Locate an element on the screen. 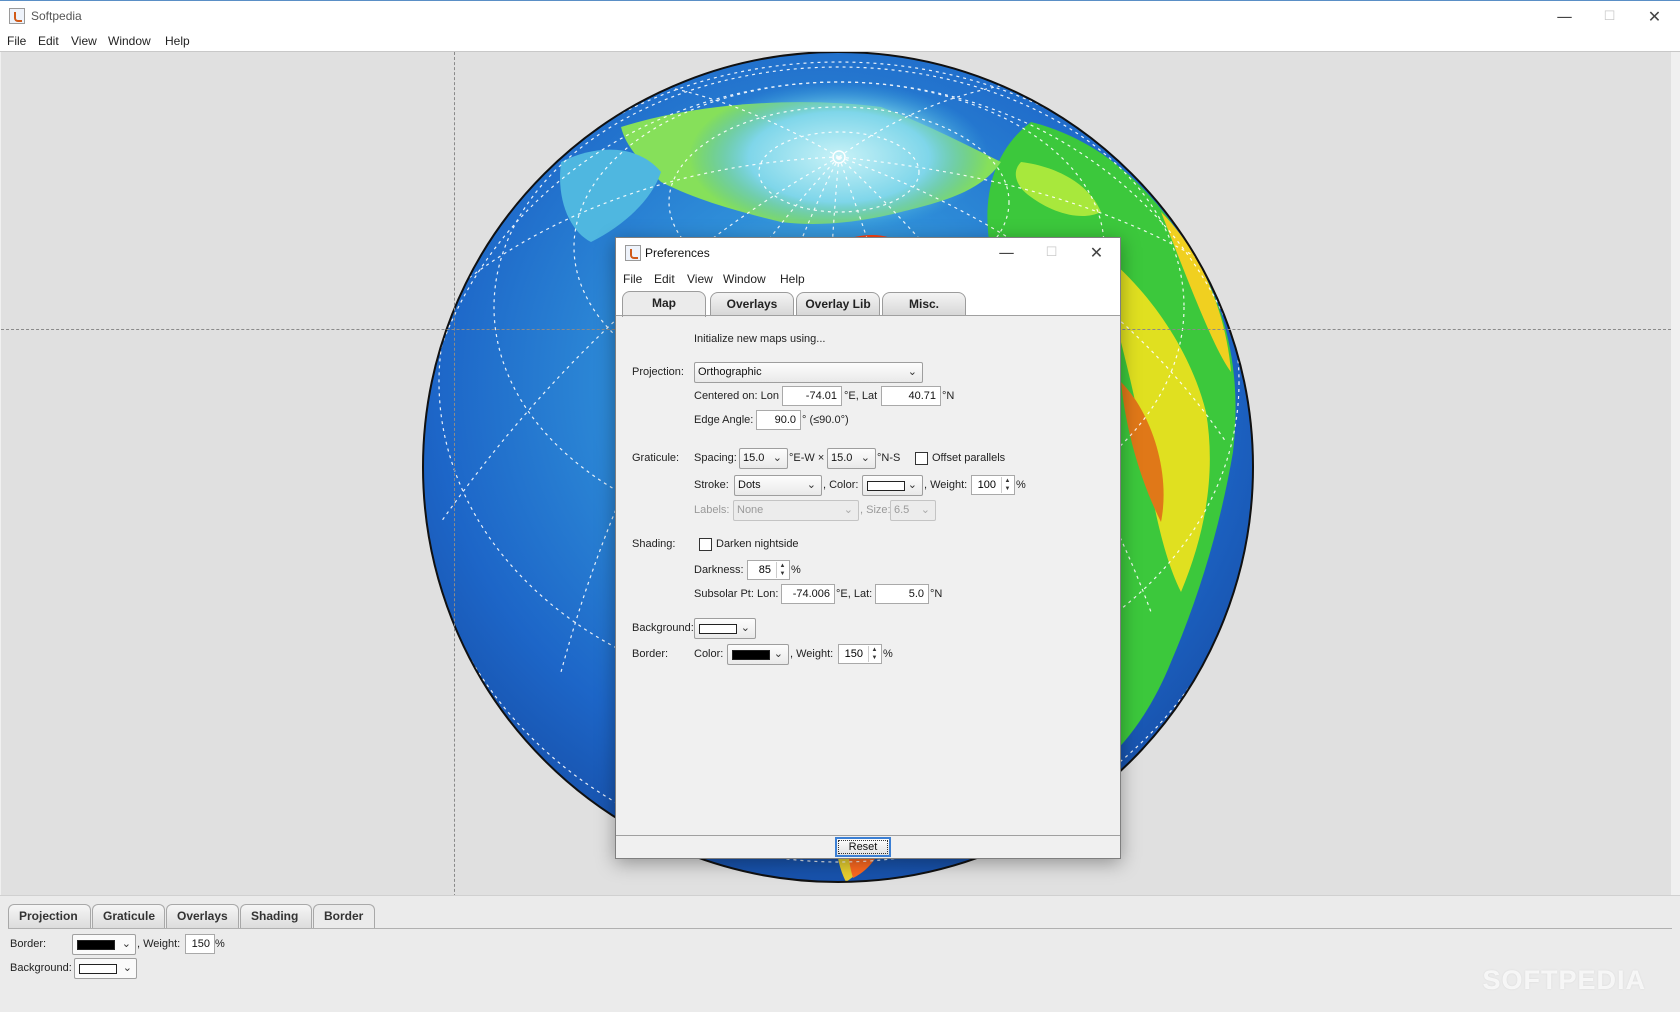  border-weight-spinner: 150 ▲ ▼ is located at coordinates (860, 654).